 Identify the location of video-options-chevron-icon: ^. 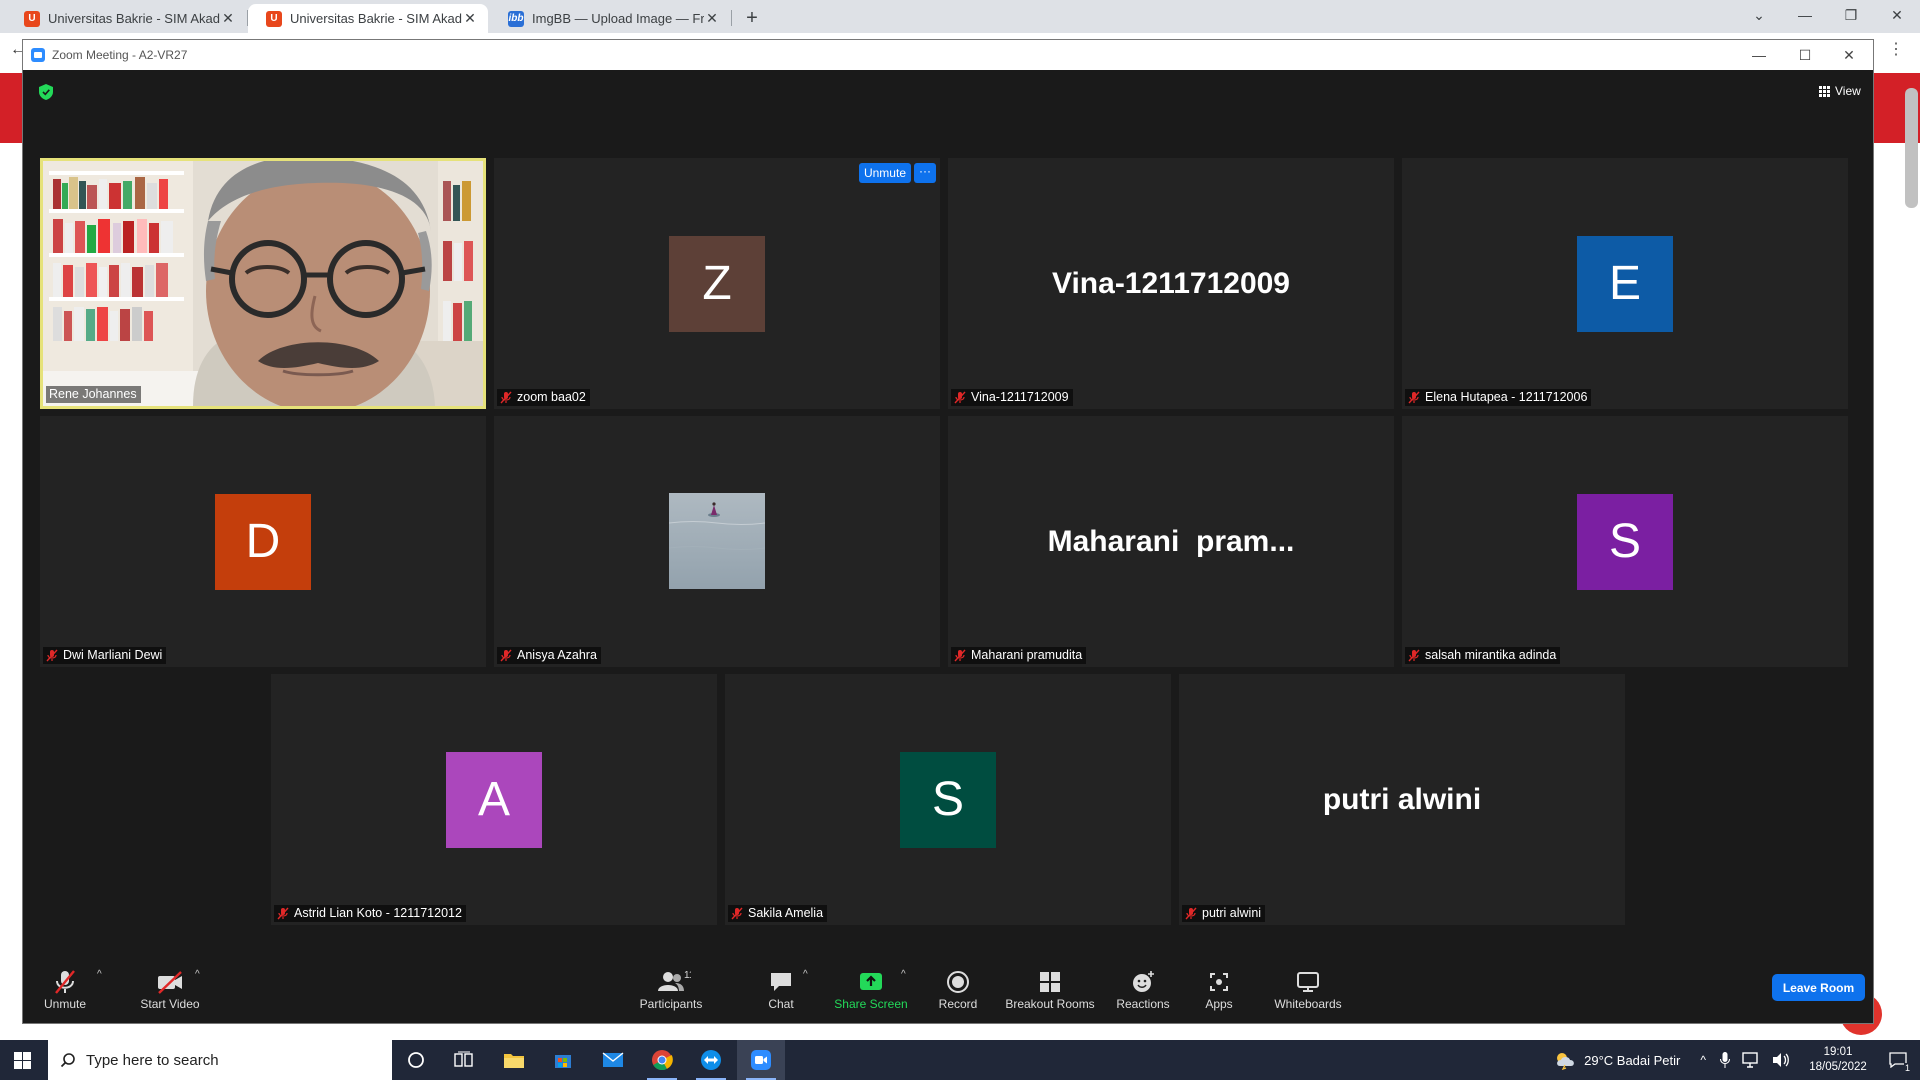
(197, 974).